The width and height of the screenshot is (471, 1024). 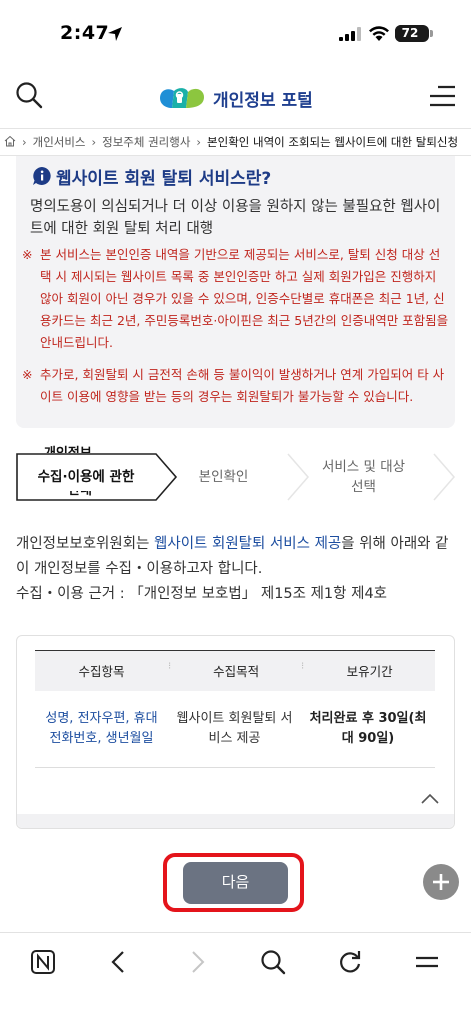 I want to click on naver-icon, so click(x=43, y=962).